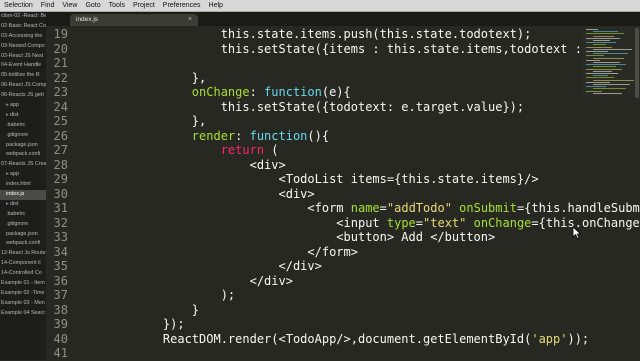  Describe the element at coordinates (206, 150) in the screenshot. I see `code-line: return (` at that location.